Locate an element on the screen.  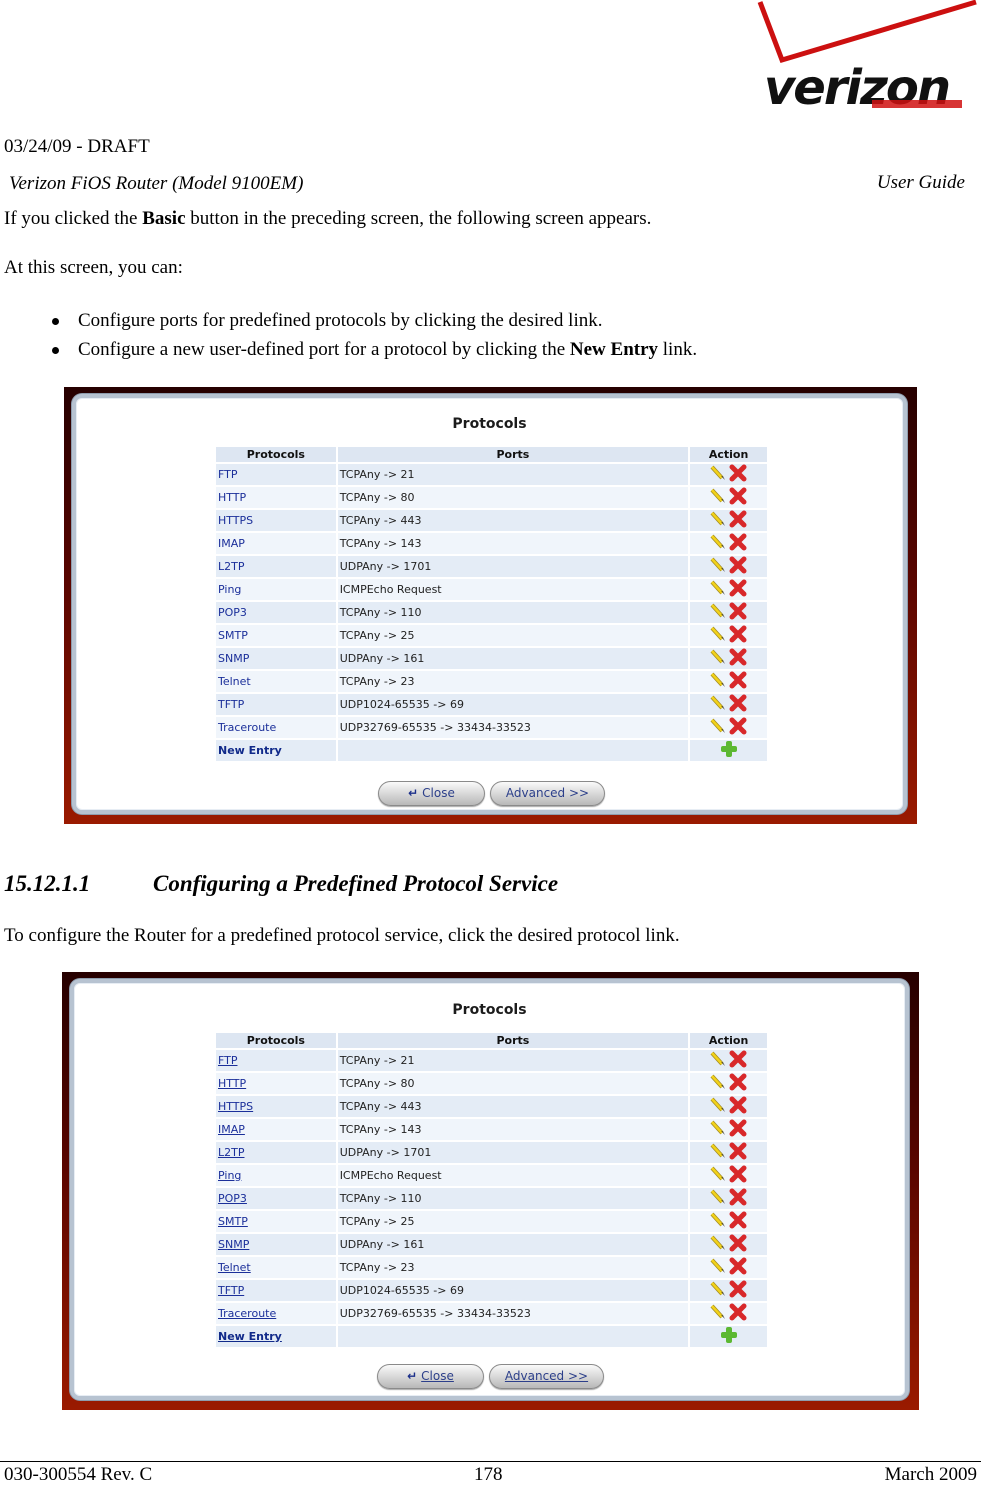
table-row: Telnet TCPAny -> 23 is located at coordinates (492, 1267).